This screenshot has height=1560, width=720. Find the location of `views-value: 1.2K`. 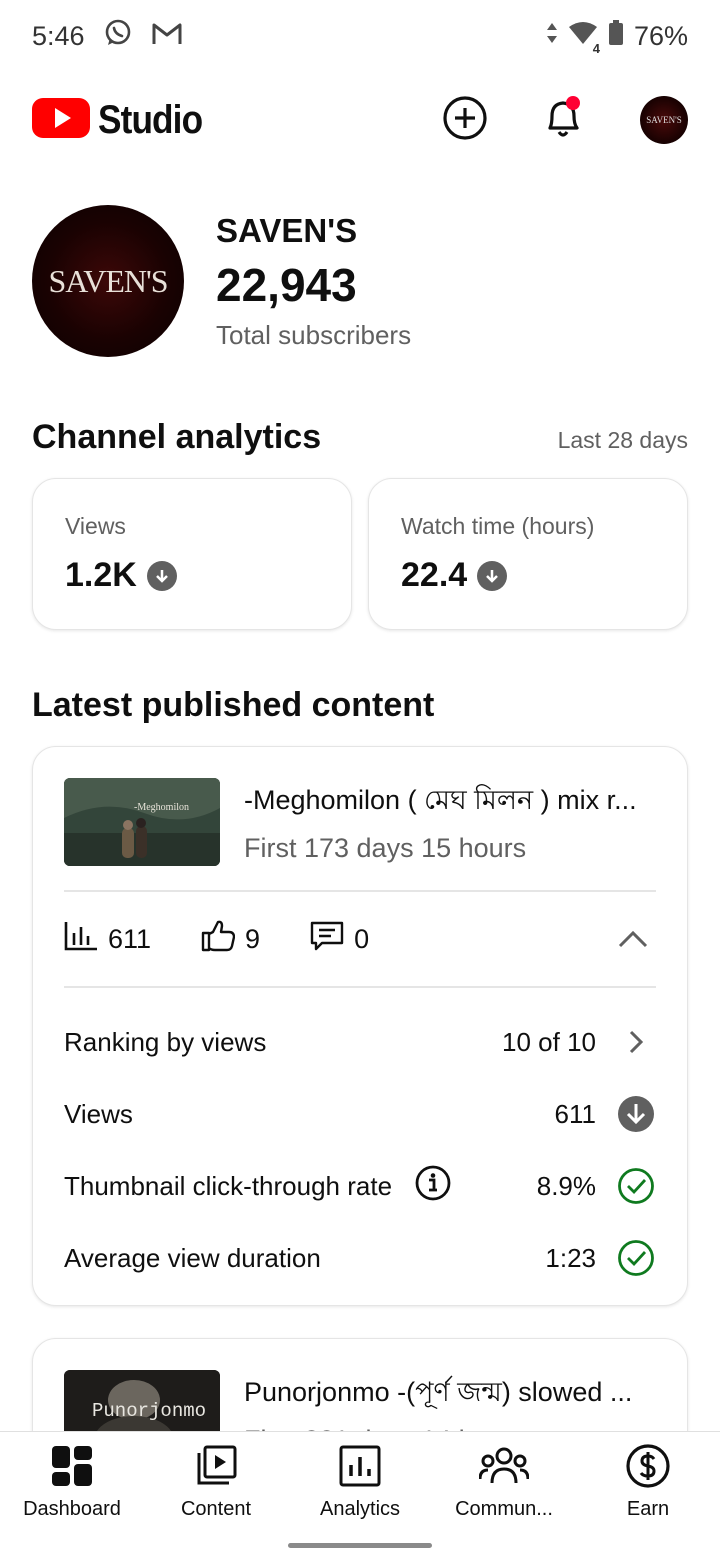

views-value: 1.2K is located at coordinates (101, 575).